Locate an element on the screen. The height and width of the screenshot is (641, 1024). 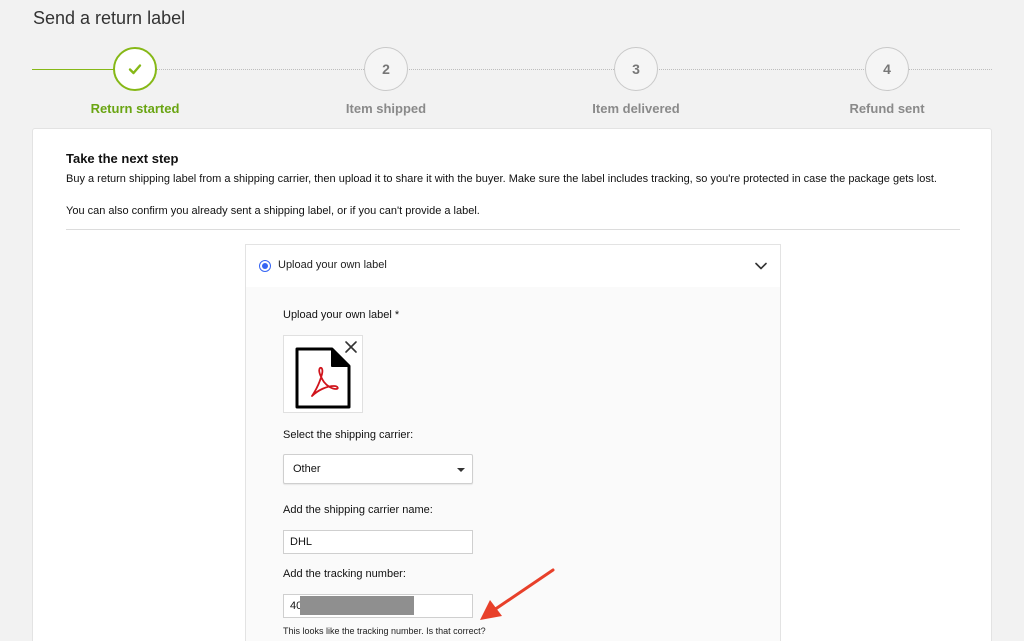
step-label: Return started is located at coordinates (135, 108).